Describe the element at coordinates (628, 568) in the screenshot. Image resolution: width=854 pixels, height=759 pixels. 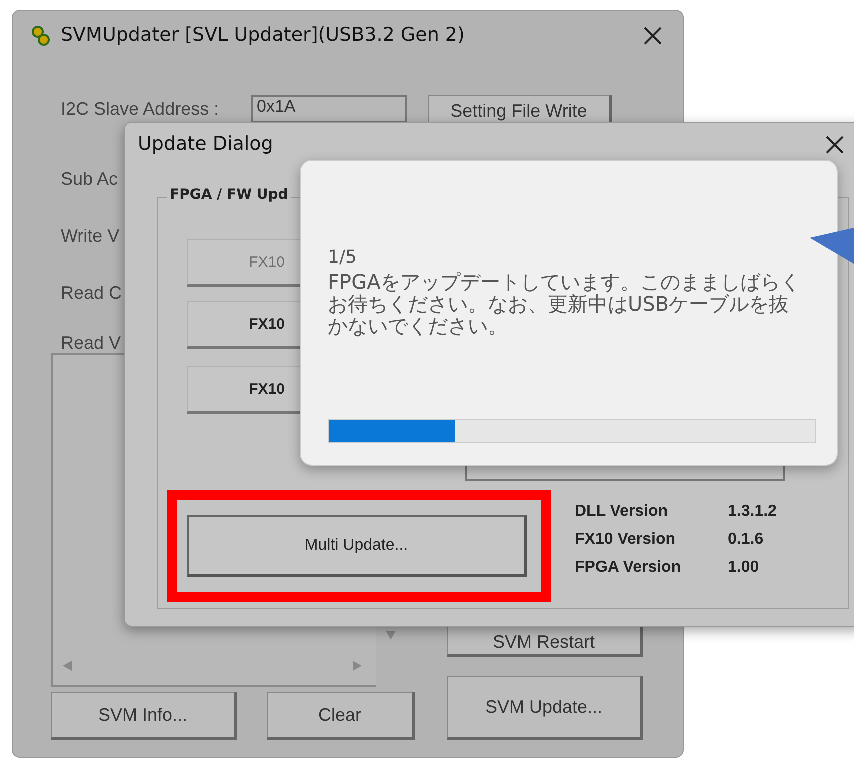
I see `version-label: FPGA Version` at that location.